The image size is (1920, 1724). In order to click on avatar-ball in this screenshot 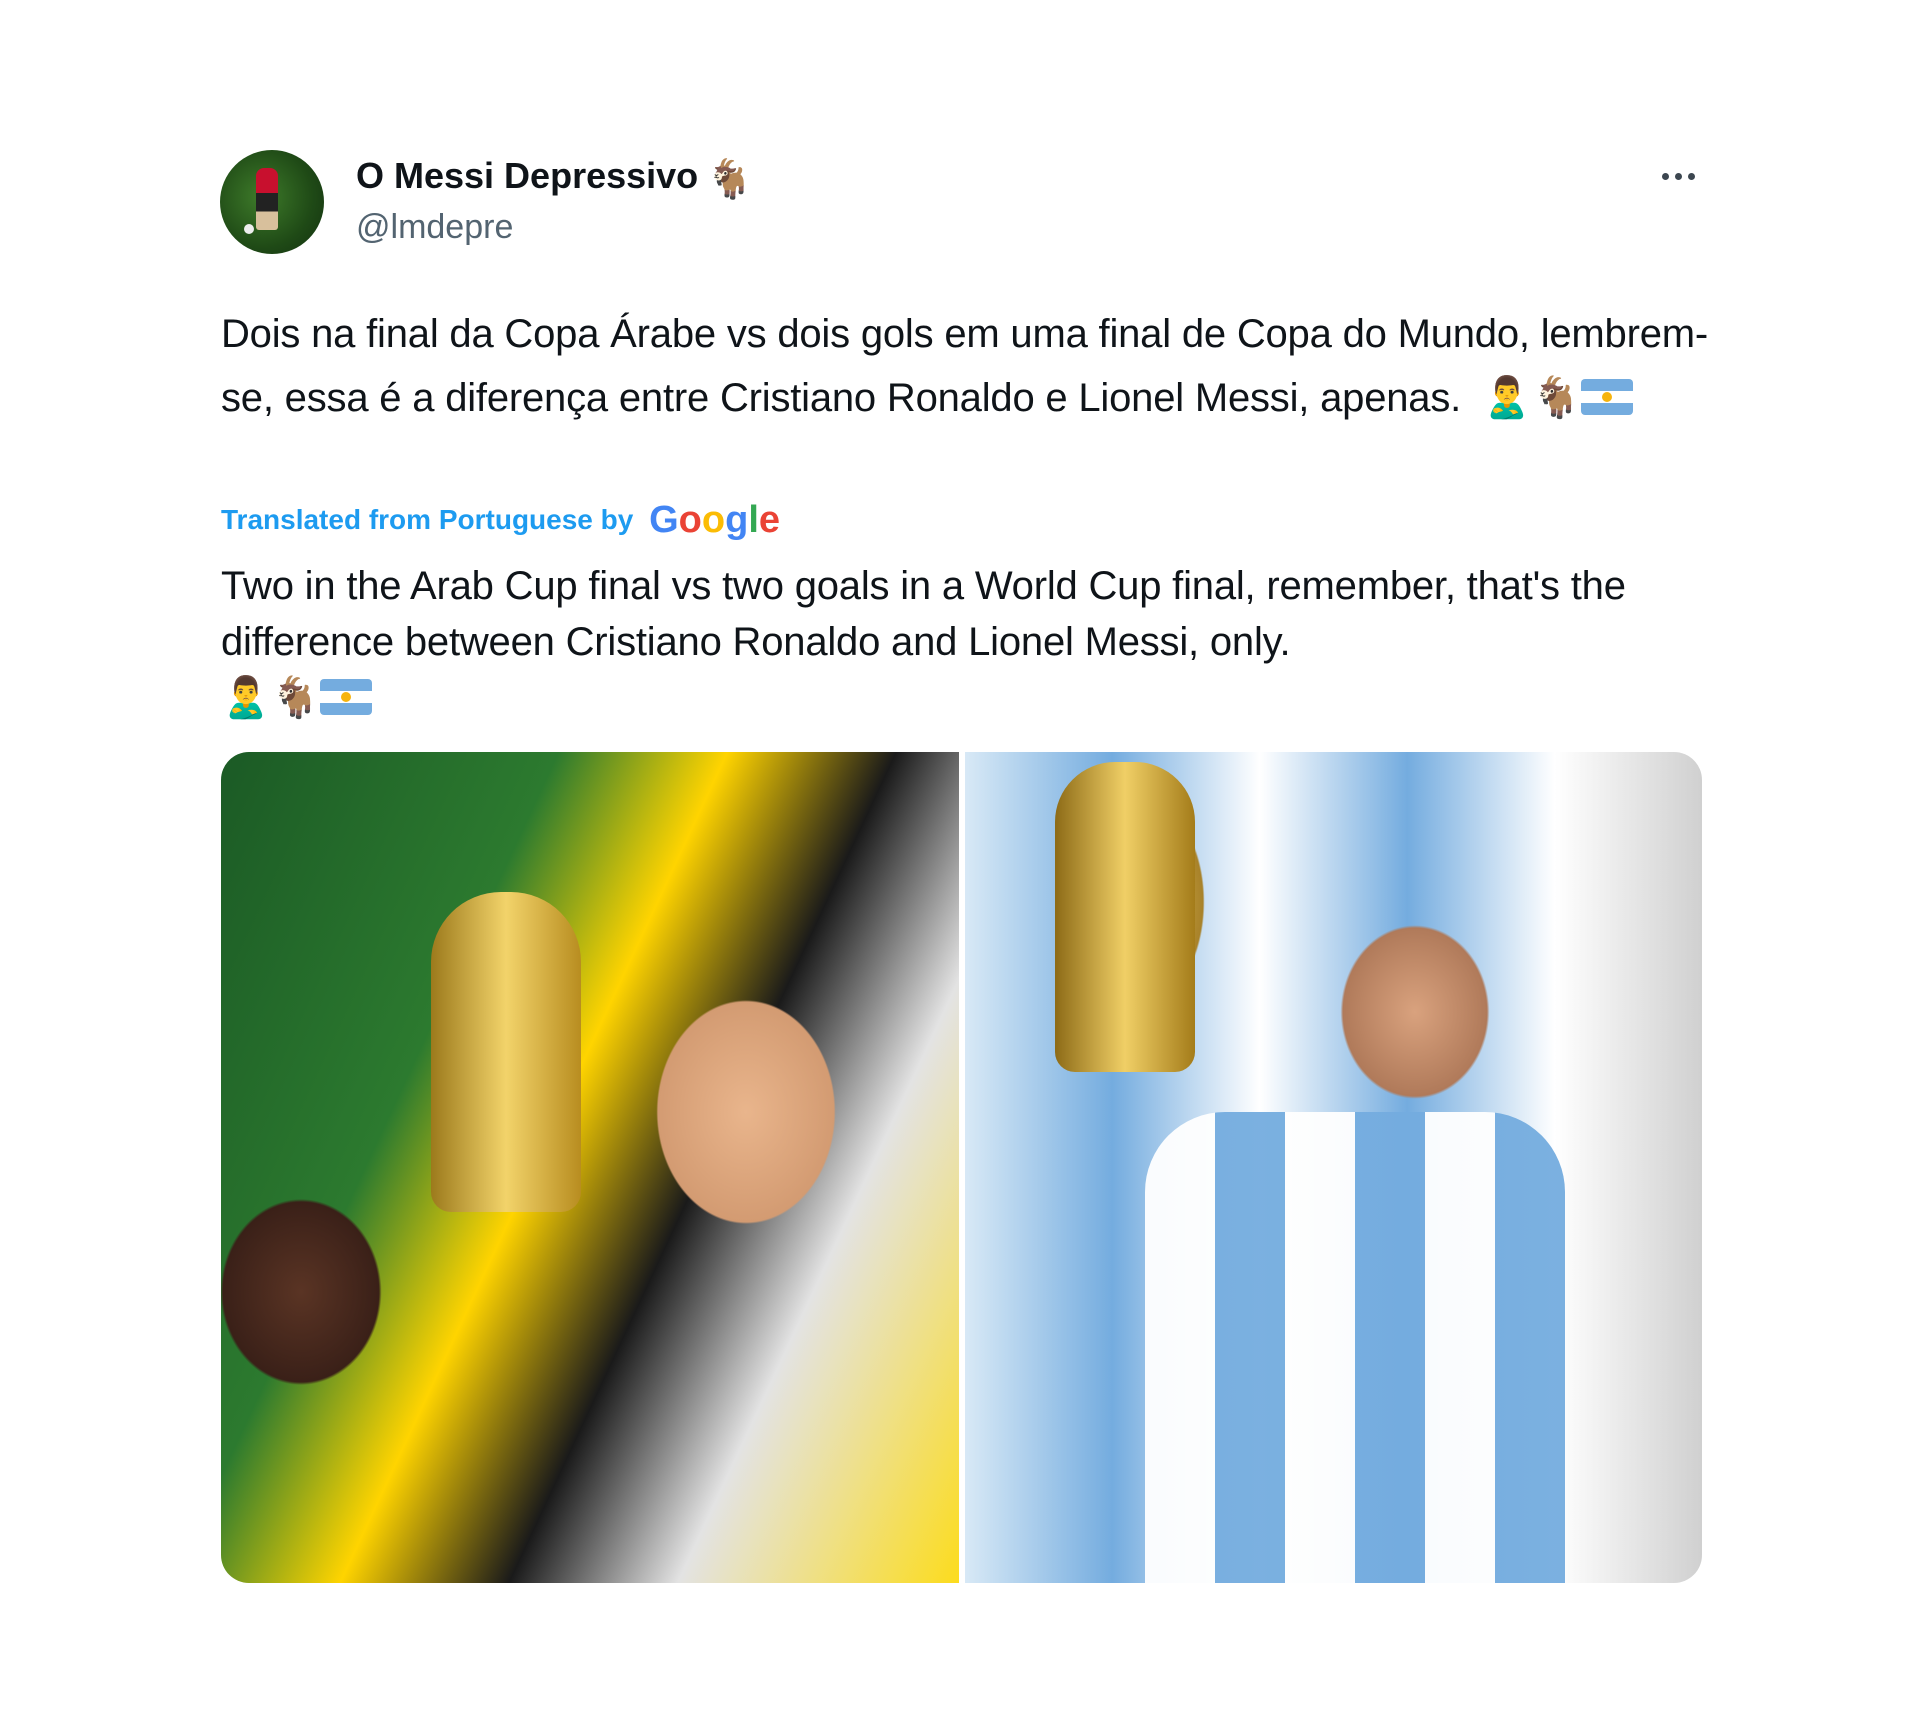, I will do `click(249, 229)`.